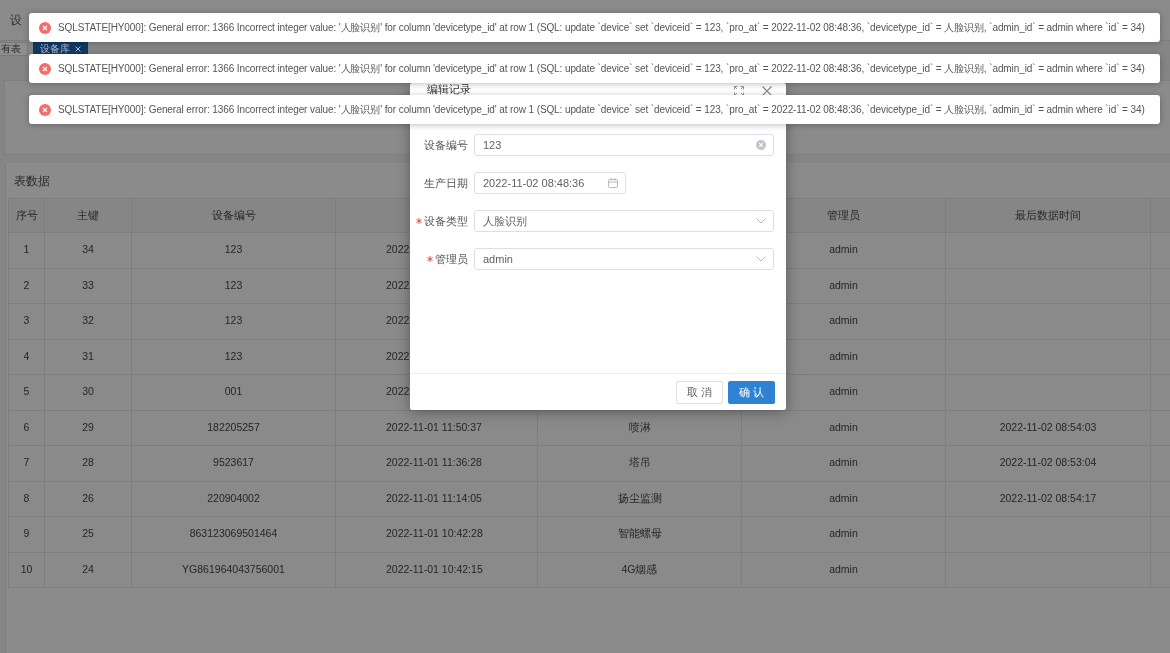  I want to click on table-cell: 9523617, so click(233, 463).